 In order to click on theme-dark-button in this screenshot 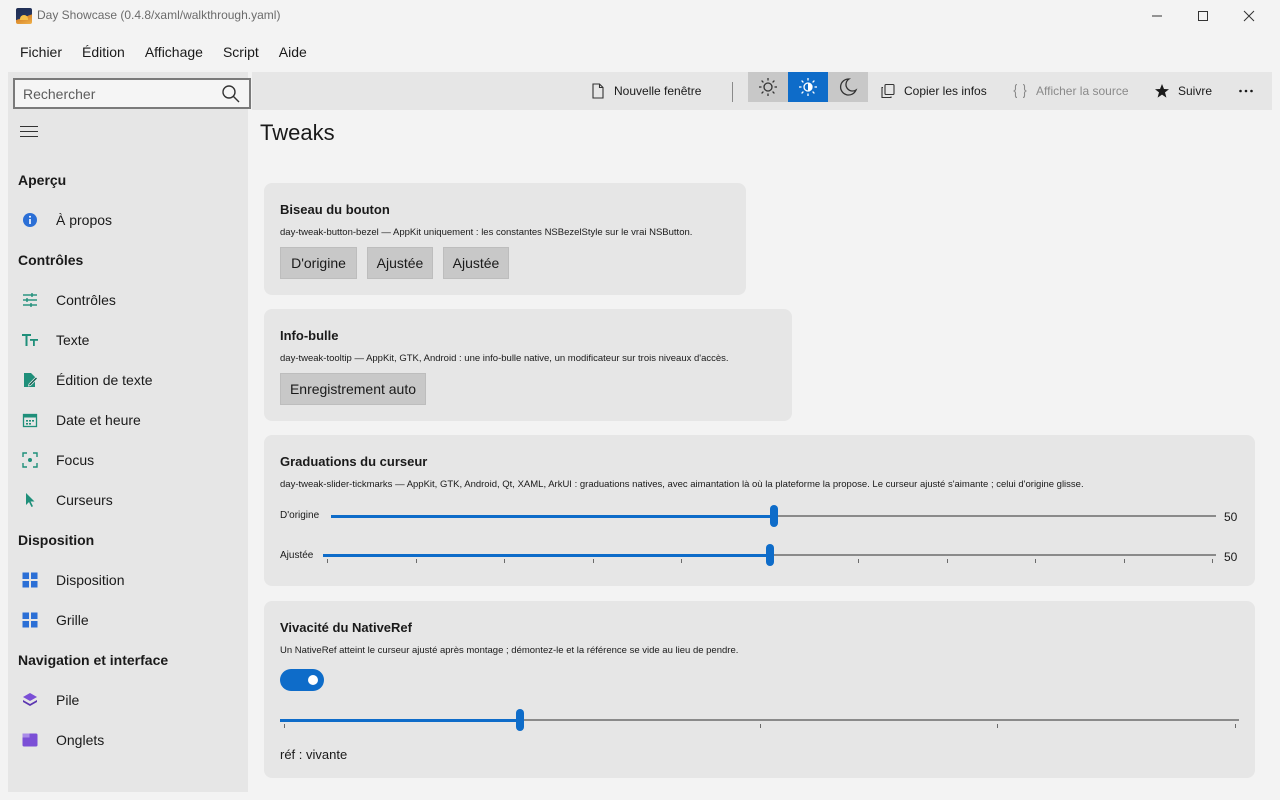, I will do `click(848, 87)`.